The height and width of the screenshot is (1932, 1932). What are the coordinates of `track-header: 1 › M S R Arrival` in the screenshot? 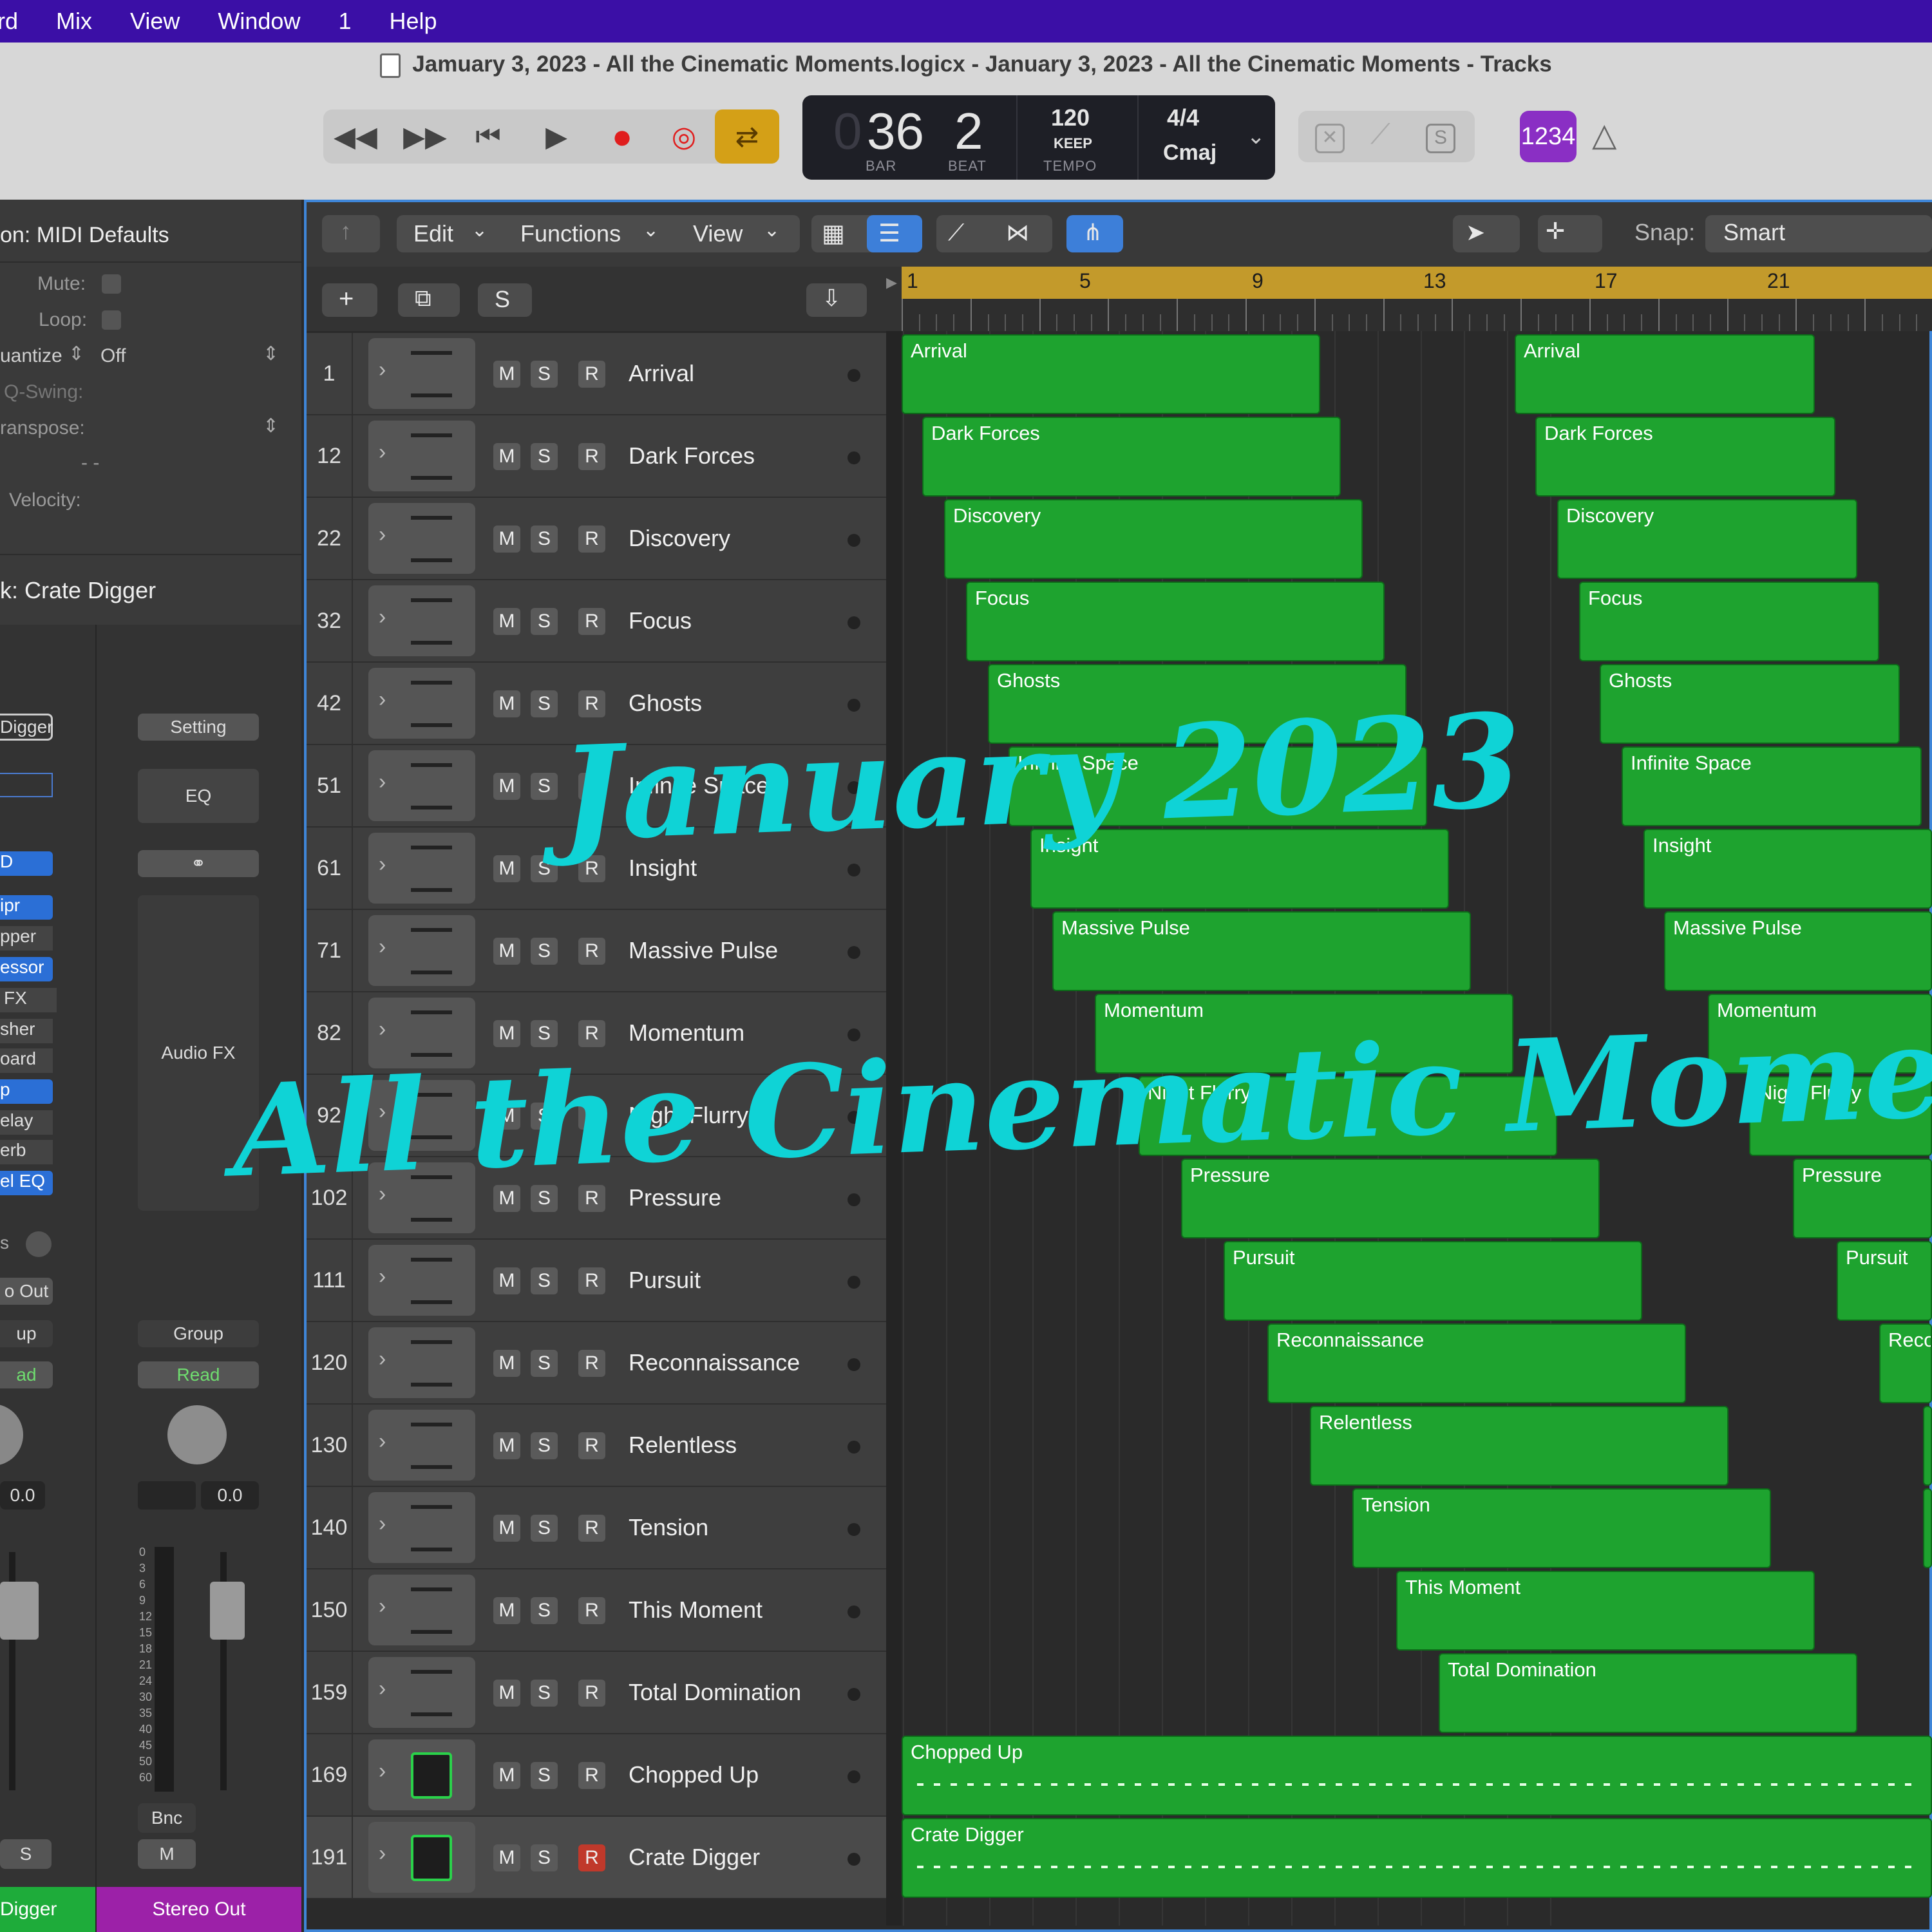 It's located at (596, 374).